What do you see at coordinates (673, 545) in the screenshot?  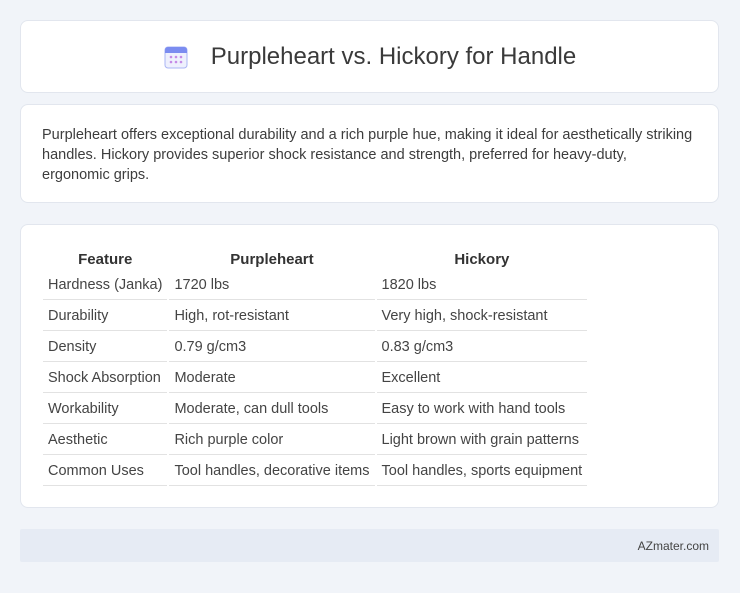 I see `footer-brand: AZmater.com` at bounding box center [673, 545].